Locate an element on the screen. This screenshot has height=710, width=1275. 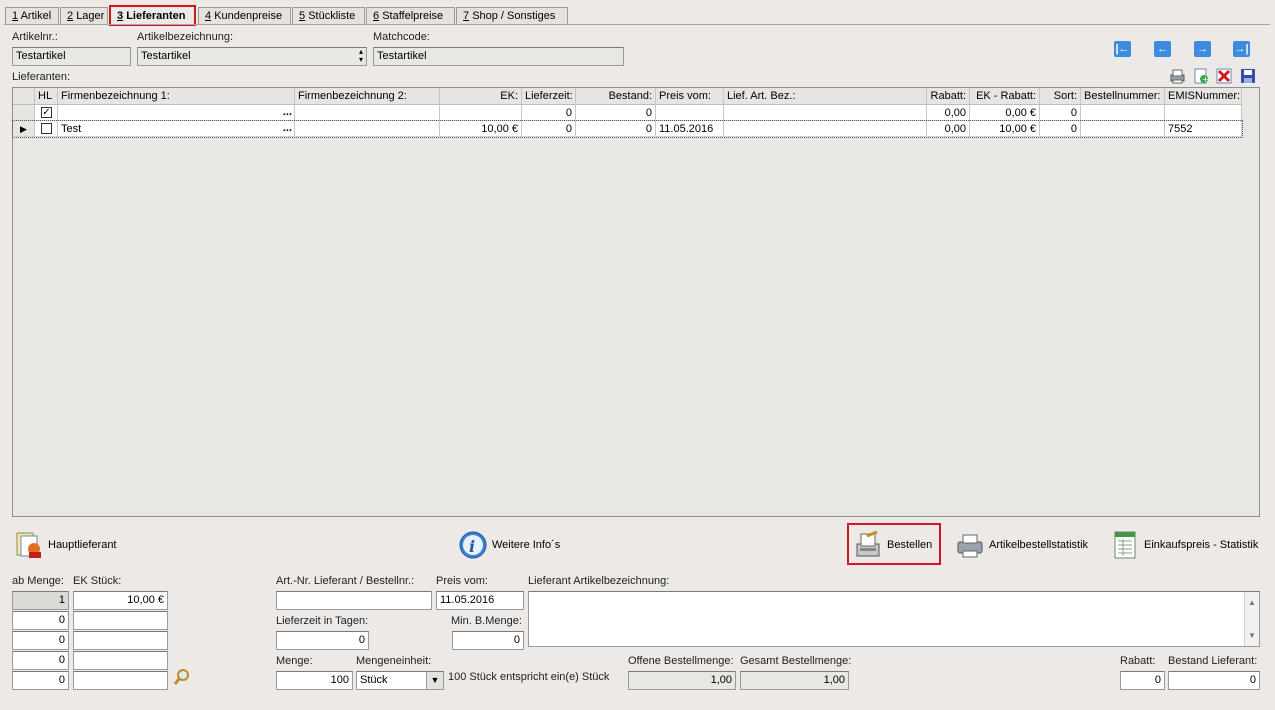
ek-stueck-field: 10,00 € is located at coordinates (120, 600).